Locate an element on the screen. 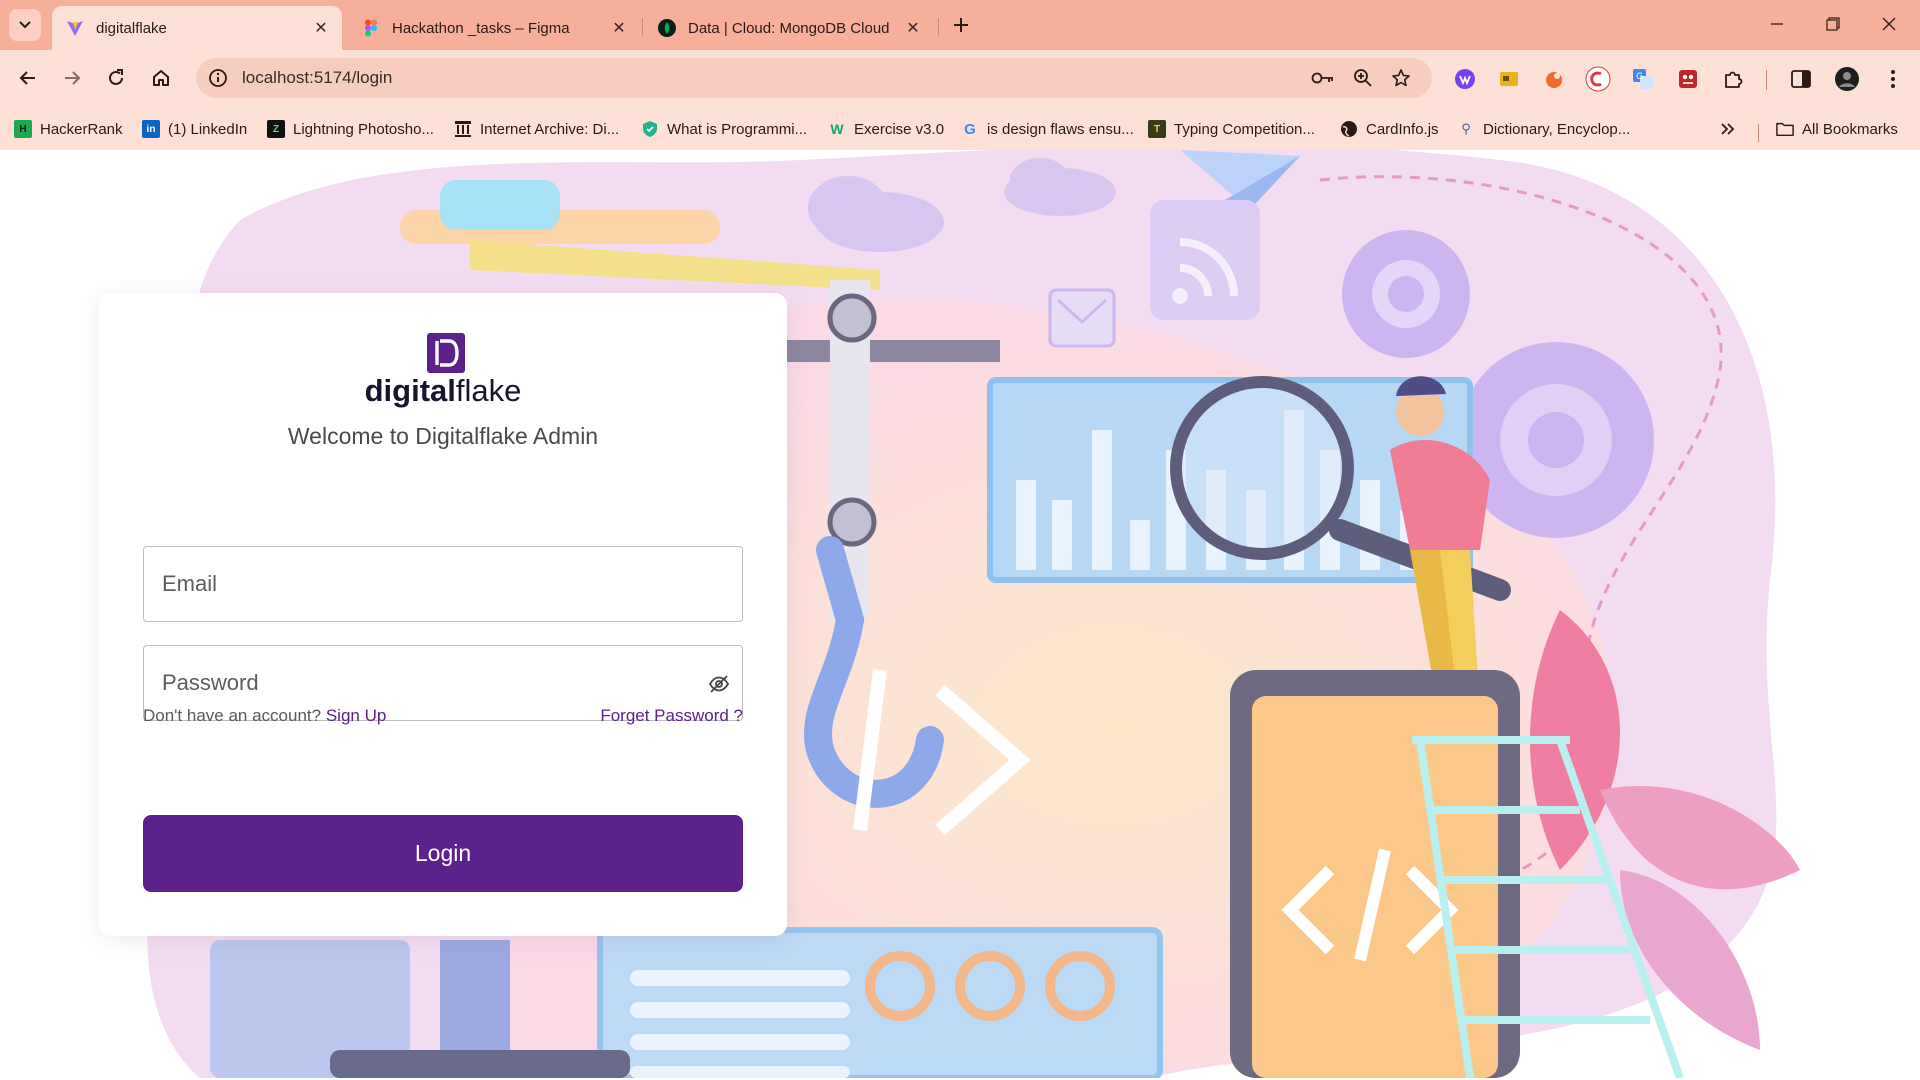 The width and height of the screenshot is (1920, 1080). extension-button: G is located at coordinates (1643, 79).